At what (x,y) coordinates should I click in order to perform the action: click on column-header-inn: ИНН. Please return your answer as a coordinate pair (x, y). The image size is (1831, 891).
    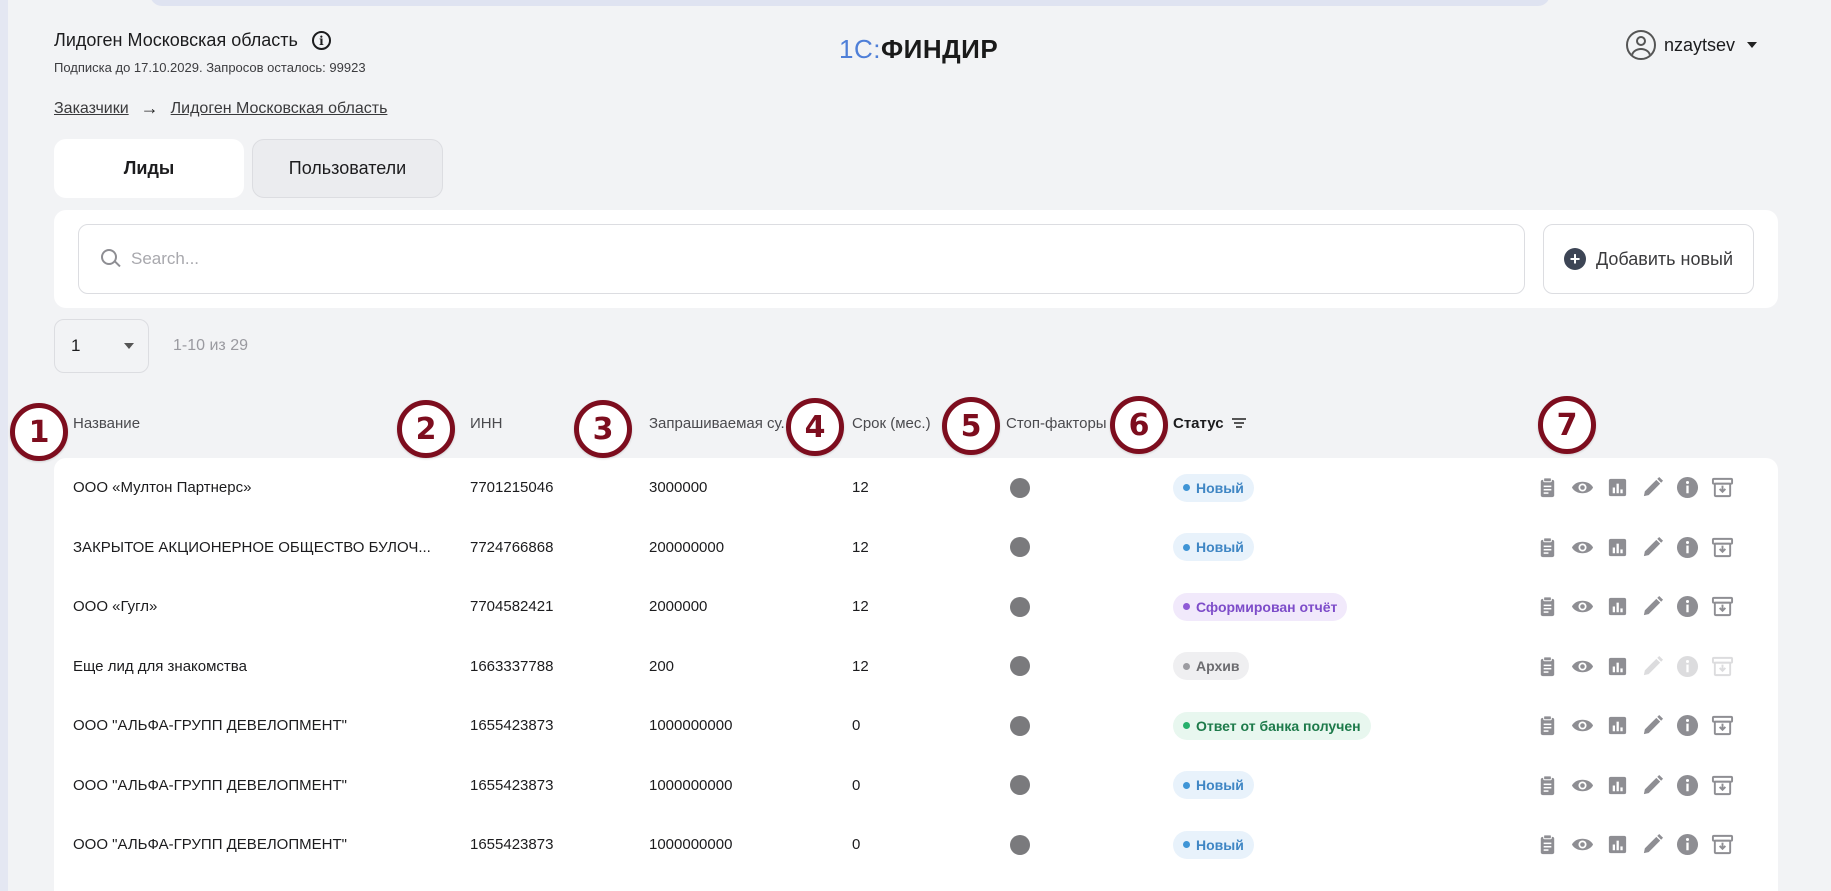
    Looking at the image, I should click on (486, 423).